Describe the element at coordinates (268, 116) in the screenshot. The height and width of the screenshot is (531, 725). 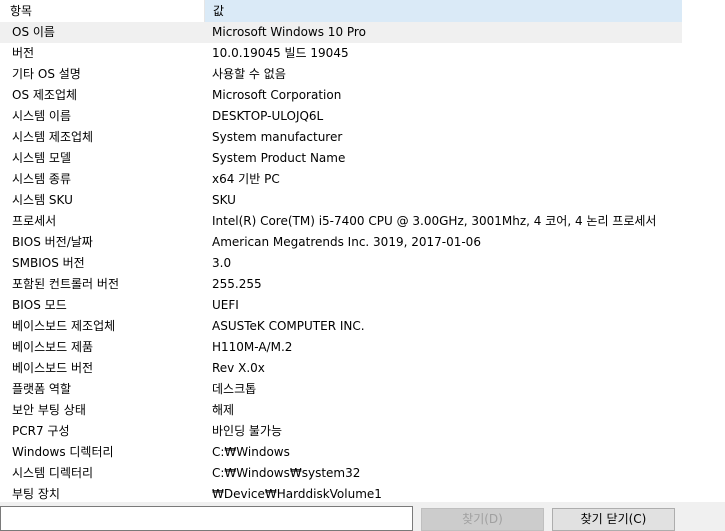
I see `row-item-value: DESKTOP-ULOJQ6L` at that location.